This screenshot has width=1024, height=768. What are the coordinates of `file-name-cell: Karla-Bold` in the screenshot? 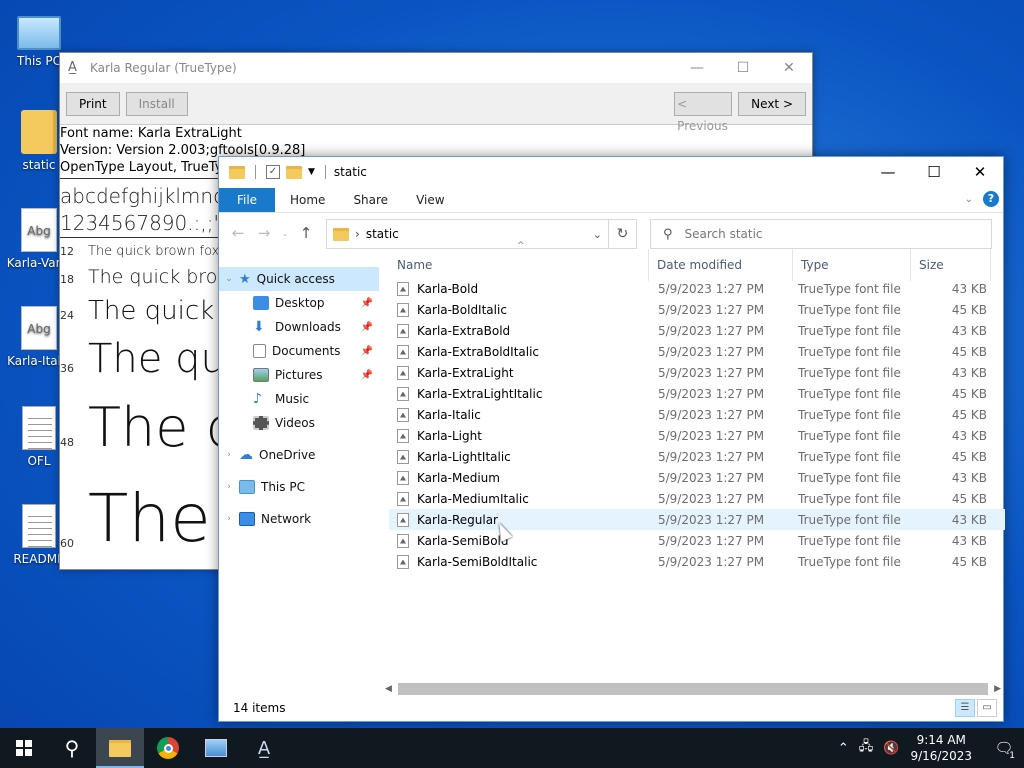 It's located at (519, 288).